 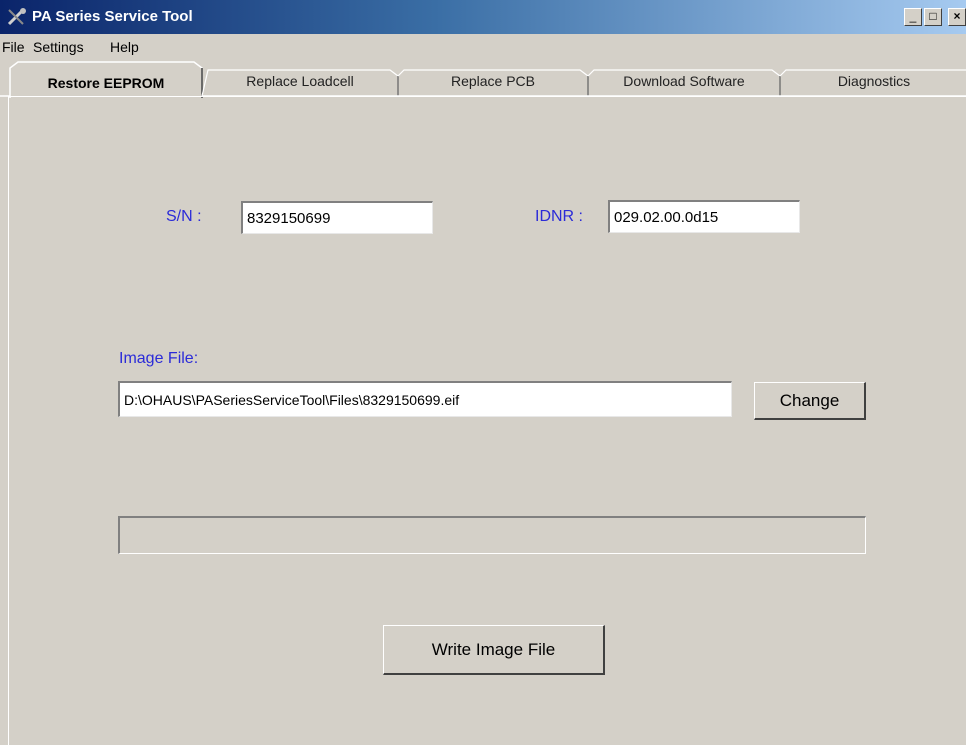 I want to click on sn-label: S/N :, so click(x=184, y=216).